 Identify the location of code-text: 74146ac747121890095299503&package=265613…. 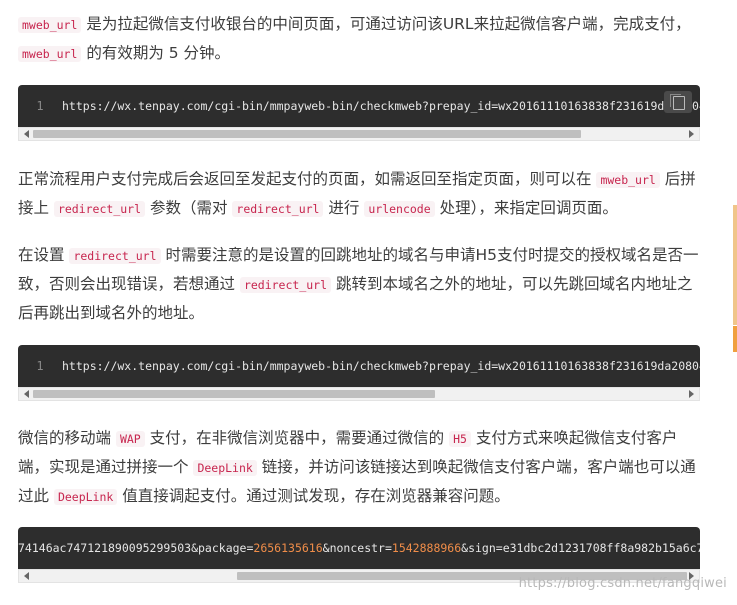
(359, 548).